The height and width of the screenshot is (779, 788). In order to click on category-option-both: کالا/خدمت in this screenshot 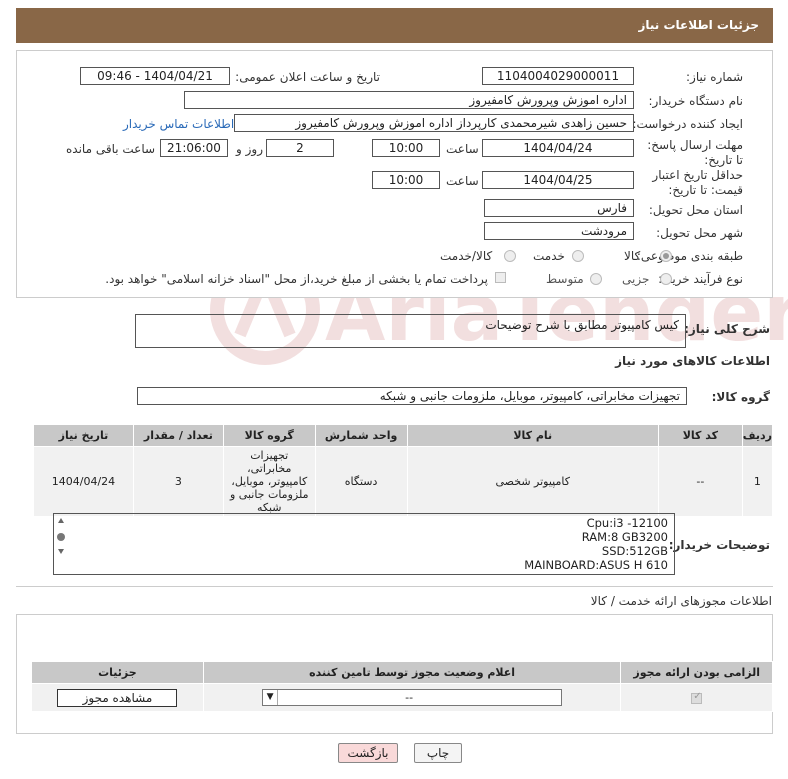, I will do `click(466, 256)`.